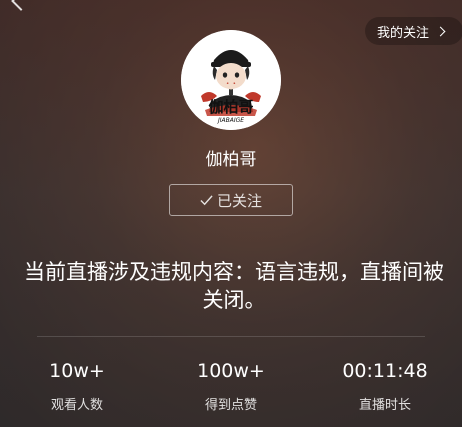 The image size is (462, 427). I want to click on stat-value: 00:11:48, so click(385, 371).